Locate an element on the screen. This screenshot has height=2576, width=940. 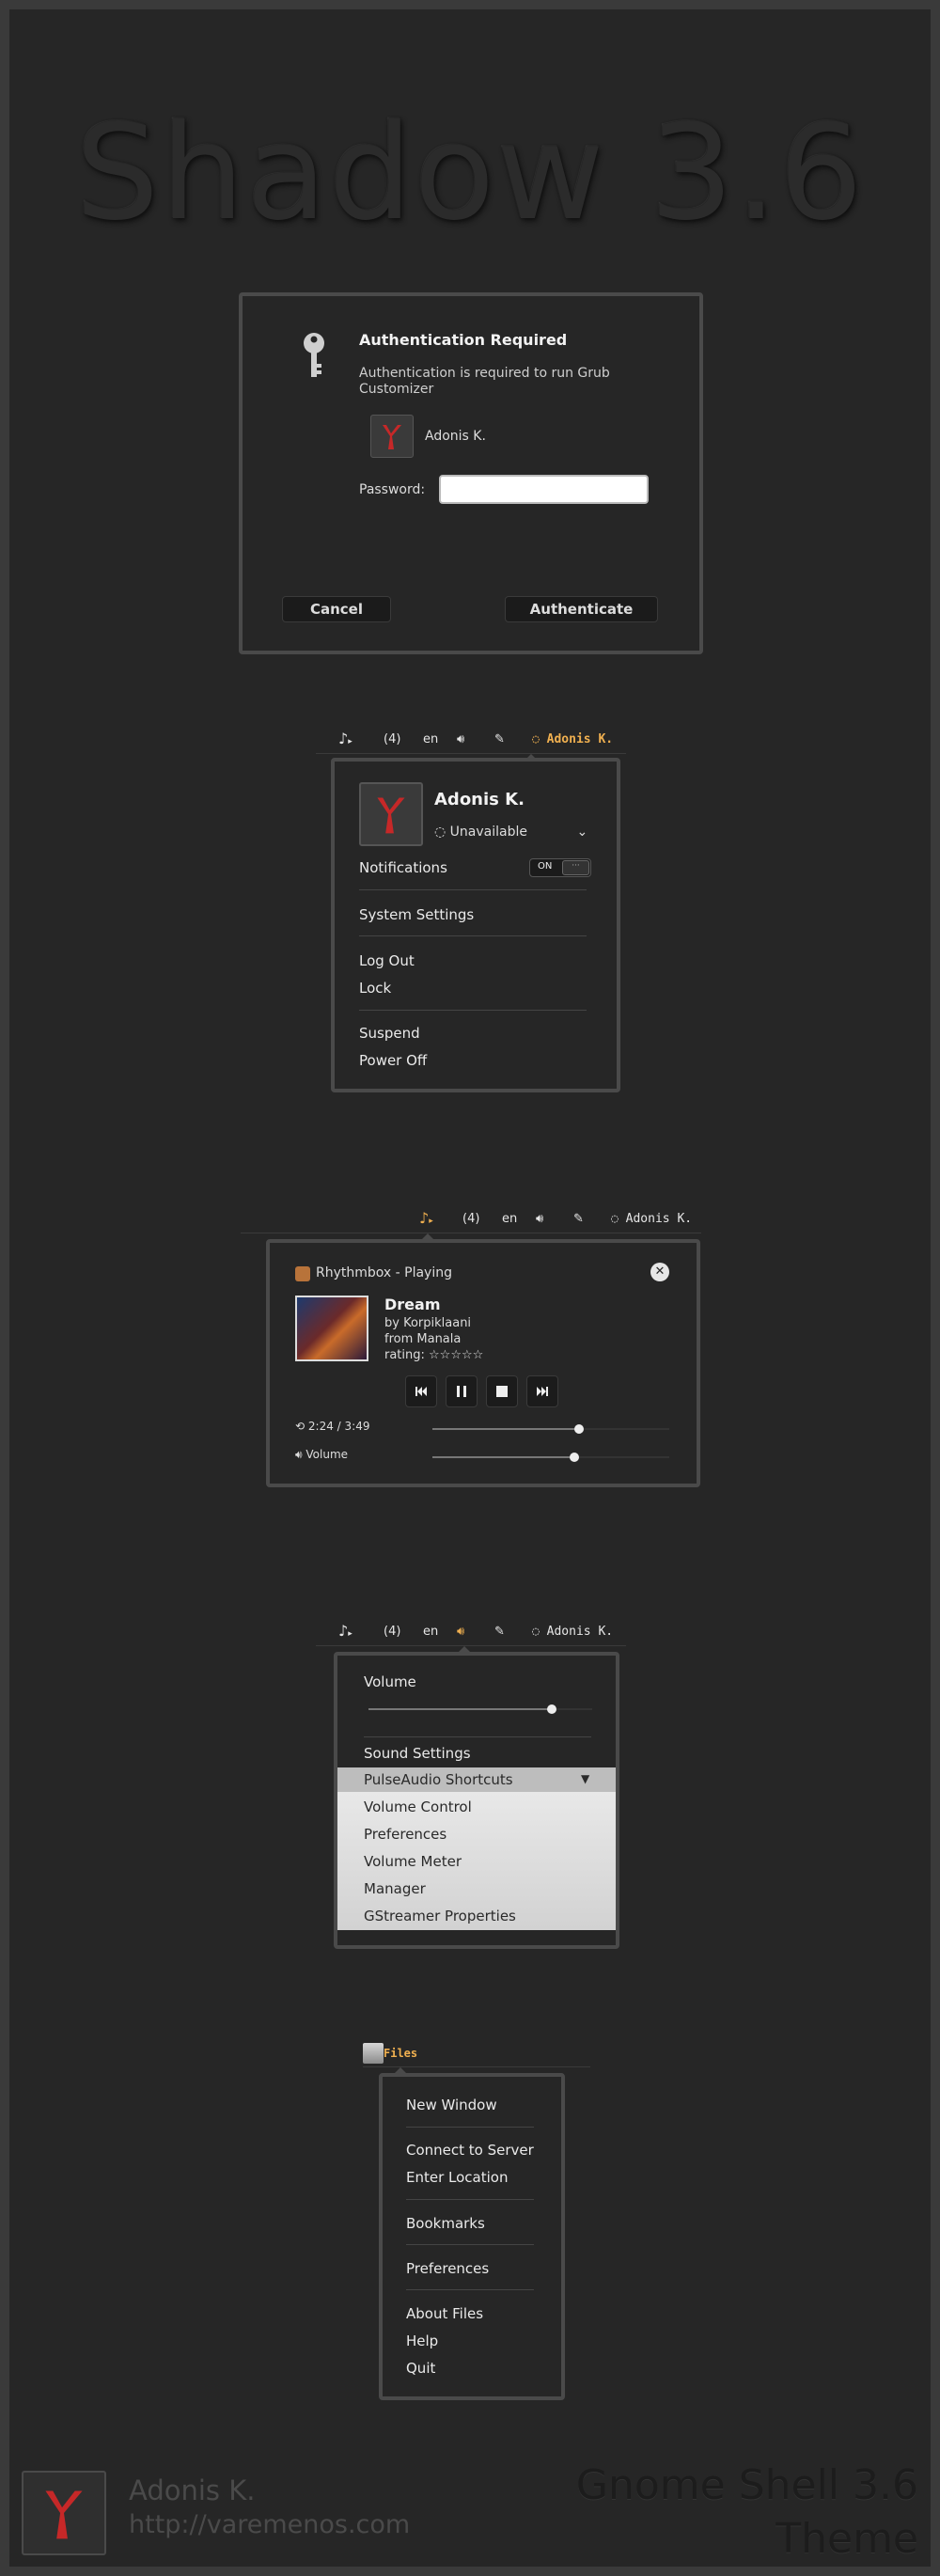
menu-item-gstreamer-properties: GStreamer Properties is located at coordinates (440, 1916).